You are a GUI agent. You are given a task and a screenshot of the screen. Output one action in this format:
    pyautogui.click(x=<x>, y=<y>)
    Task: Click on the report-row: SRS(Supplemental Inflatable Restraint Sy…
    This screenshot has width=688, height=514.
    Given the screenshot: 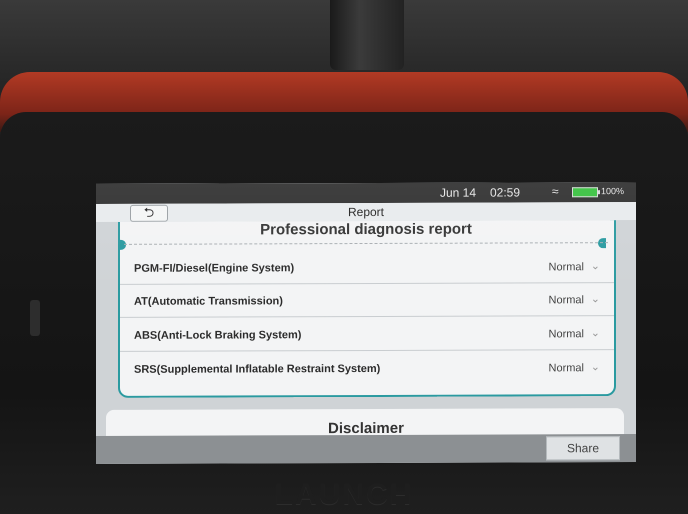 What is the action you would take?
    pyautogui.click(x=367, y=368)
    